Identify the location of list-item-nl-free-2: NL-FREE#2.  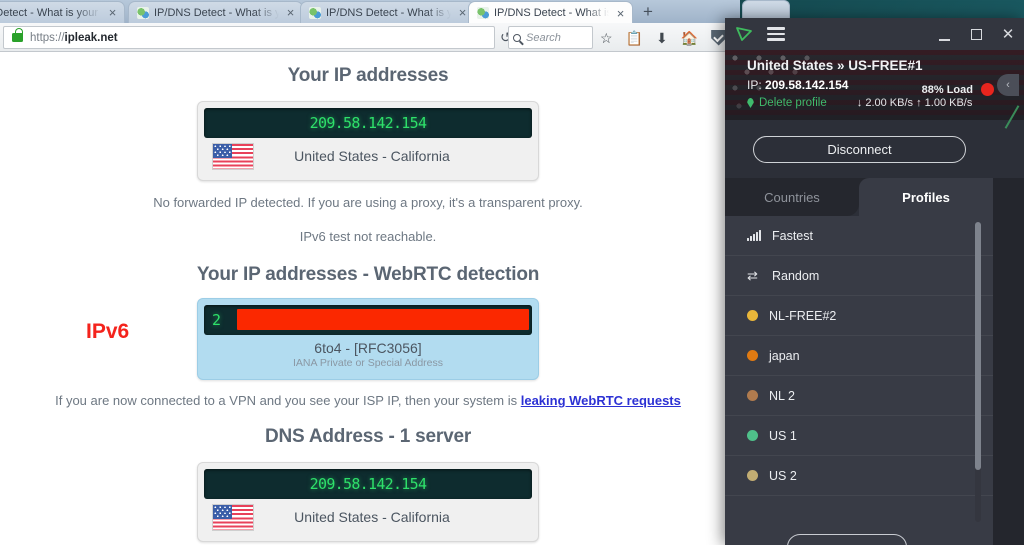
(859, 316).